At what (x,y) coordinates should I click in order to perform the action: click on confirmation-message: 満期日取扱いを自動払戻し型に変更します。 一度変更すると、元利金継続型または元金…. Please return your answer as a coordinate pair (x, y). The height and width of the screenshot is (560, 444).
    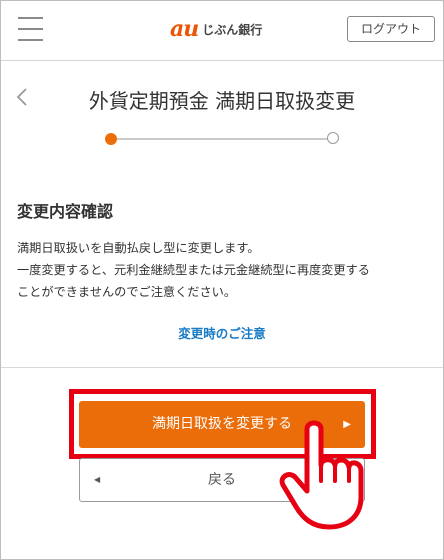
    Looking at the image, I should click on (223, 270).